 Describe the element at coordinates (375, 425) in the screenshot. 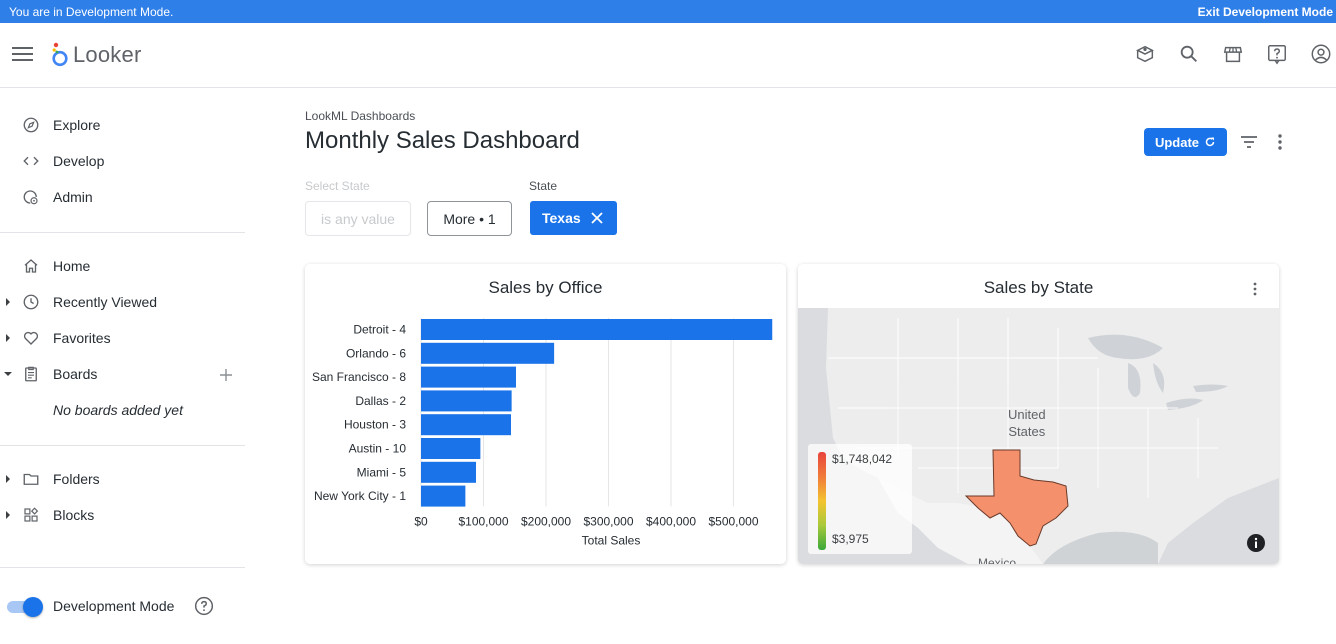

I see `category-label: Houston - 3` at that location.